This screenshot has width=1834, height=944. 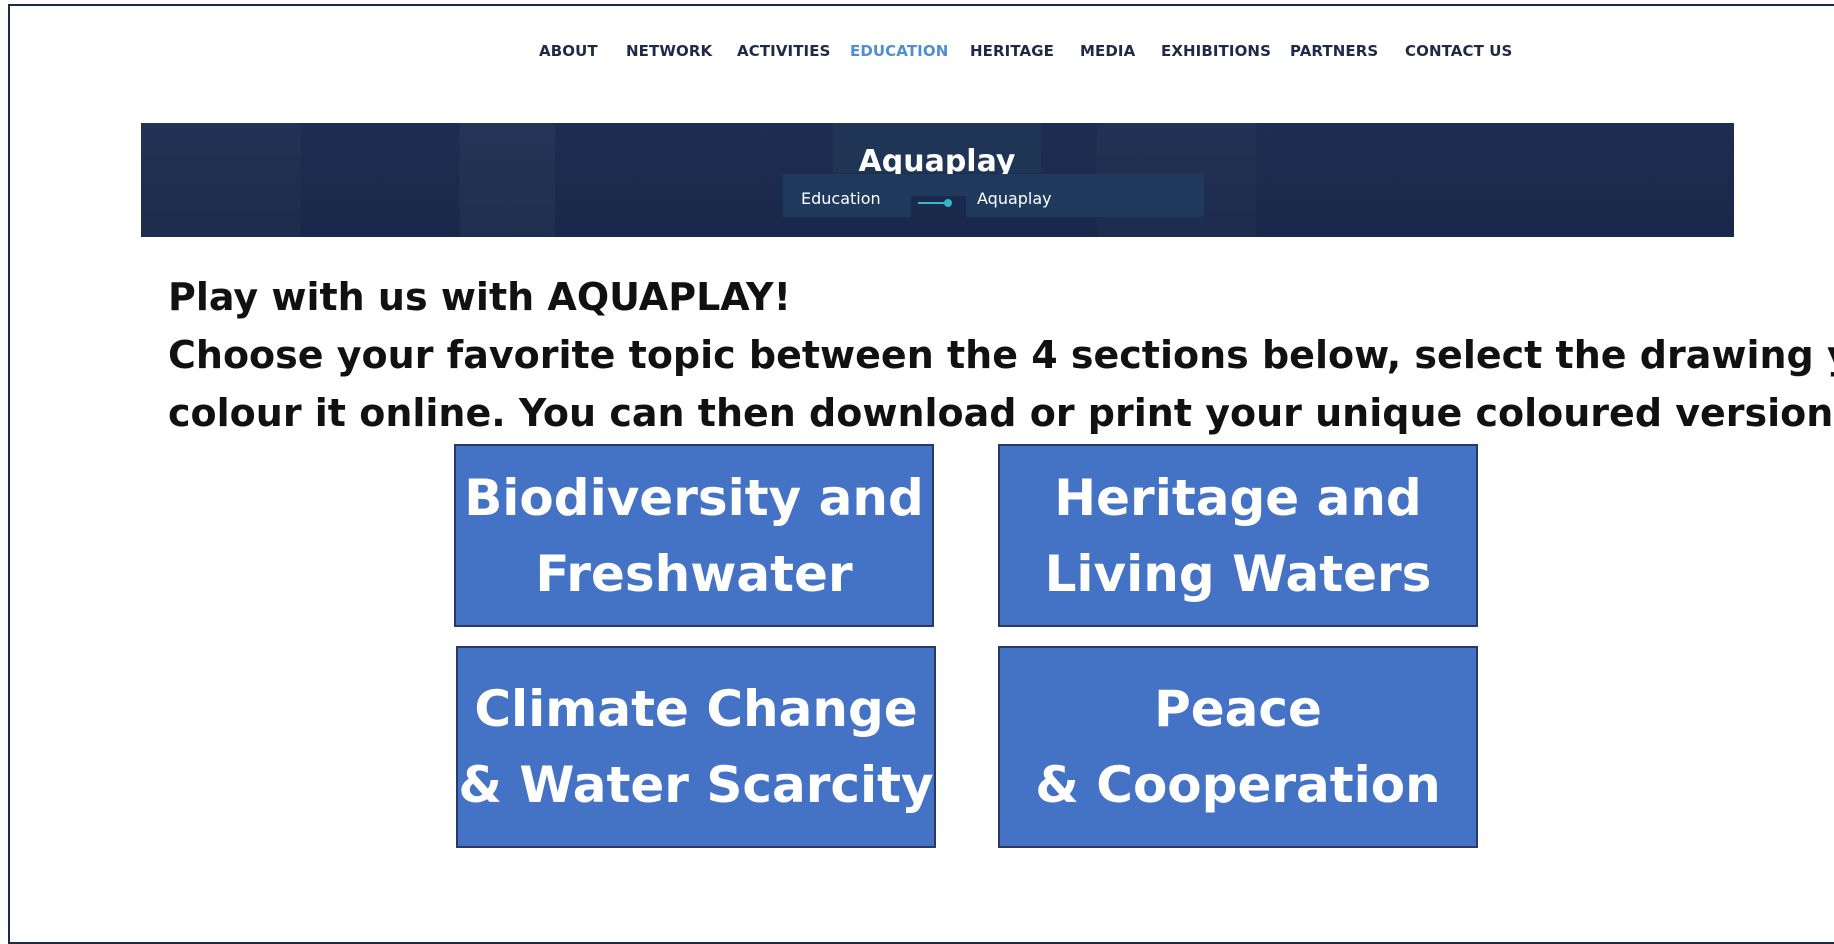 What do you see at coordinates (841, 198) in the screenshot?
I see `breadcrumb-education: Education` at bounding box center [841, 198].